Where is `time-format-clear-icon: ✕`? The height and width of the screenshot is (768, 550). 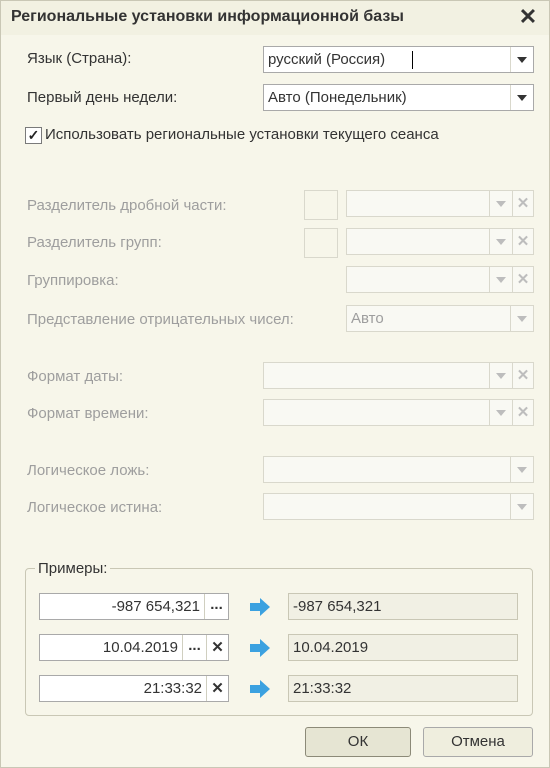
time-format-clear-icon: ✕ is located at coordinates (522, 412).